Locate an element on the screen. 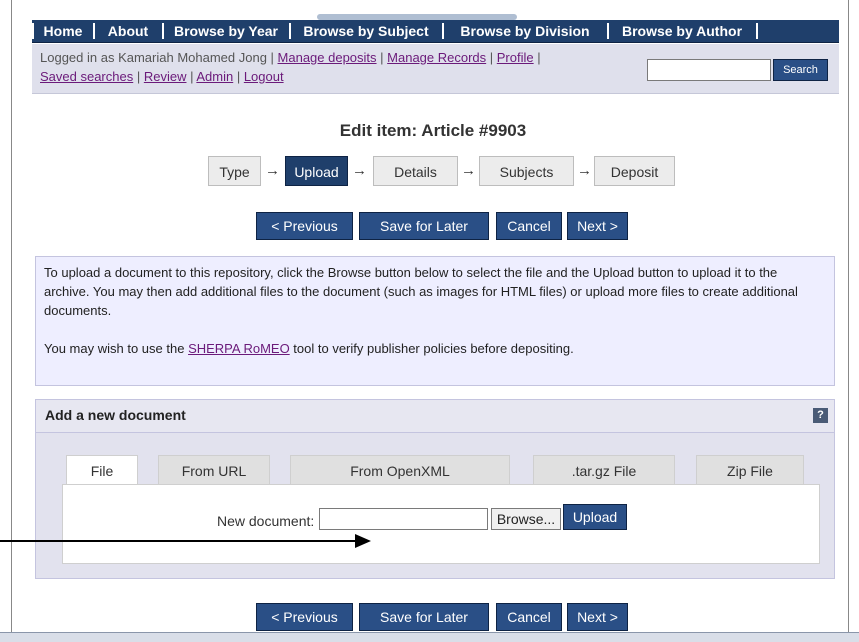 The width and height of the screenshot is (859, 642). help-icon: ? is located at coordinates (820, 415).